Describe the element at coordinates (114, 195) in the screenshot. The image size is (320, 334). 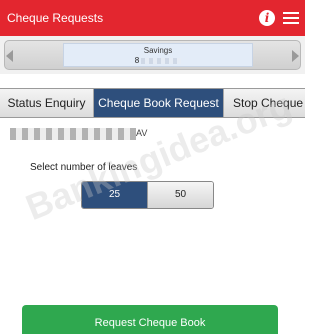
I see `leaves-option-25: 25` at that location.